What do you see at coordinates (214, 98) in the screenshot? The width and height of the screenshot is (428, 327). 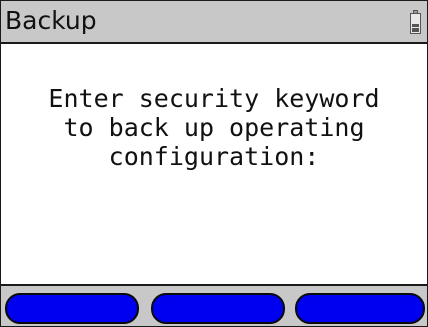 I see `prompt-line-1: Enter security keyword` at bounding box center [214, 98].